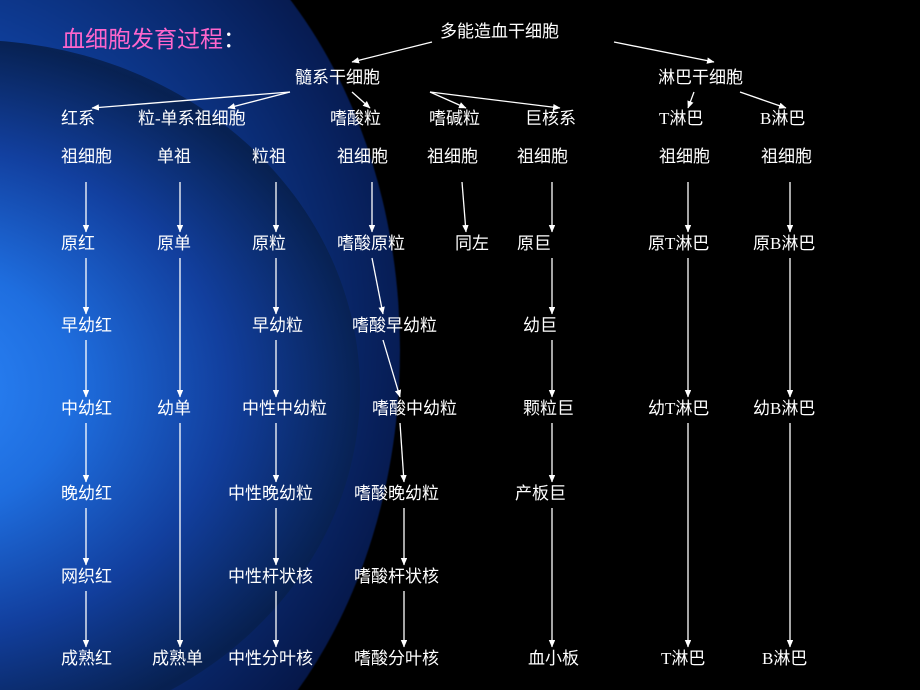 This screenshot has width=920, height=690. Describe the element at coordinates (270, 493) in the screenshot. I see `diagram-node-r6c3: 中性晚幼粒` at that location.